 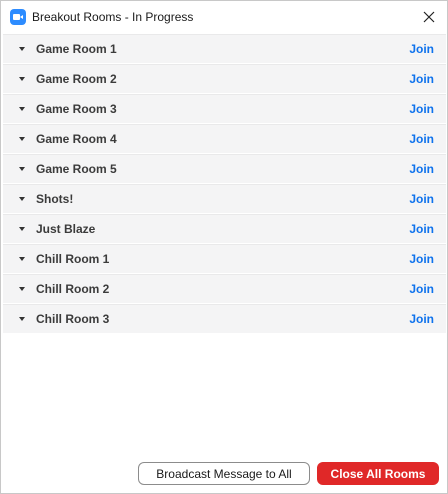 I want to click on room-row: Game Room 5 Join, so click(x=224, y=169).